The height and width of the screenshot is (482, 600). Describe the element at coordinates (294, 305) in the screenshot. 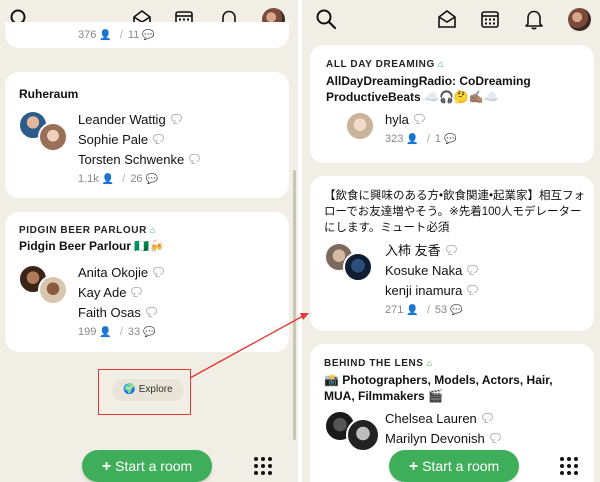

I see `scrollbar` at that location.